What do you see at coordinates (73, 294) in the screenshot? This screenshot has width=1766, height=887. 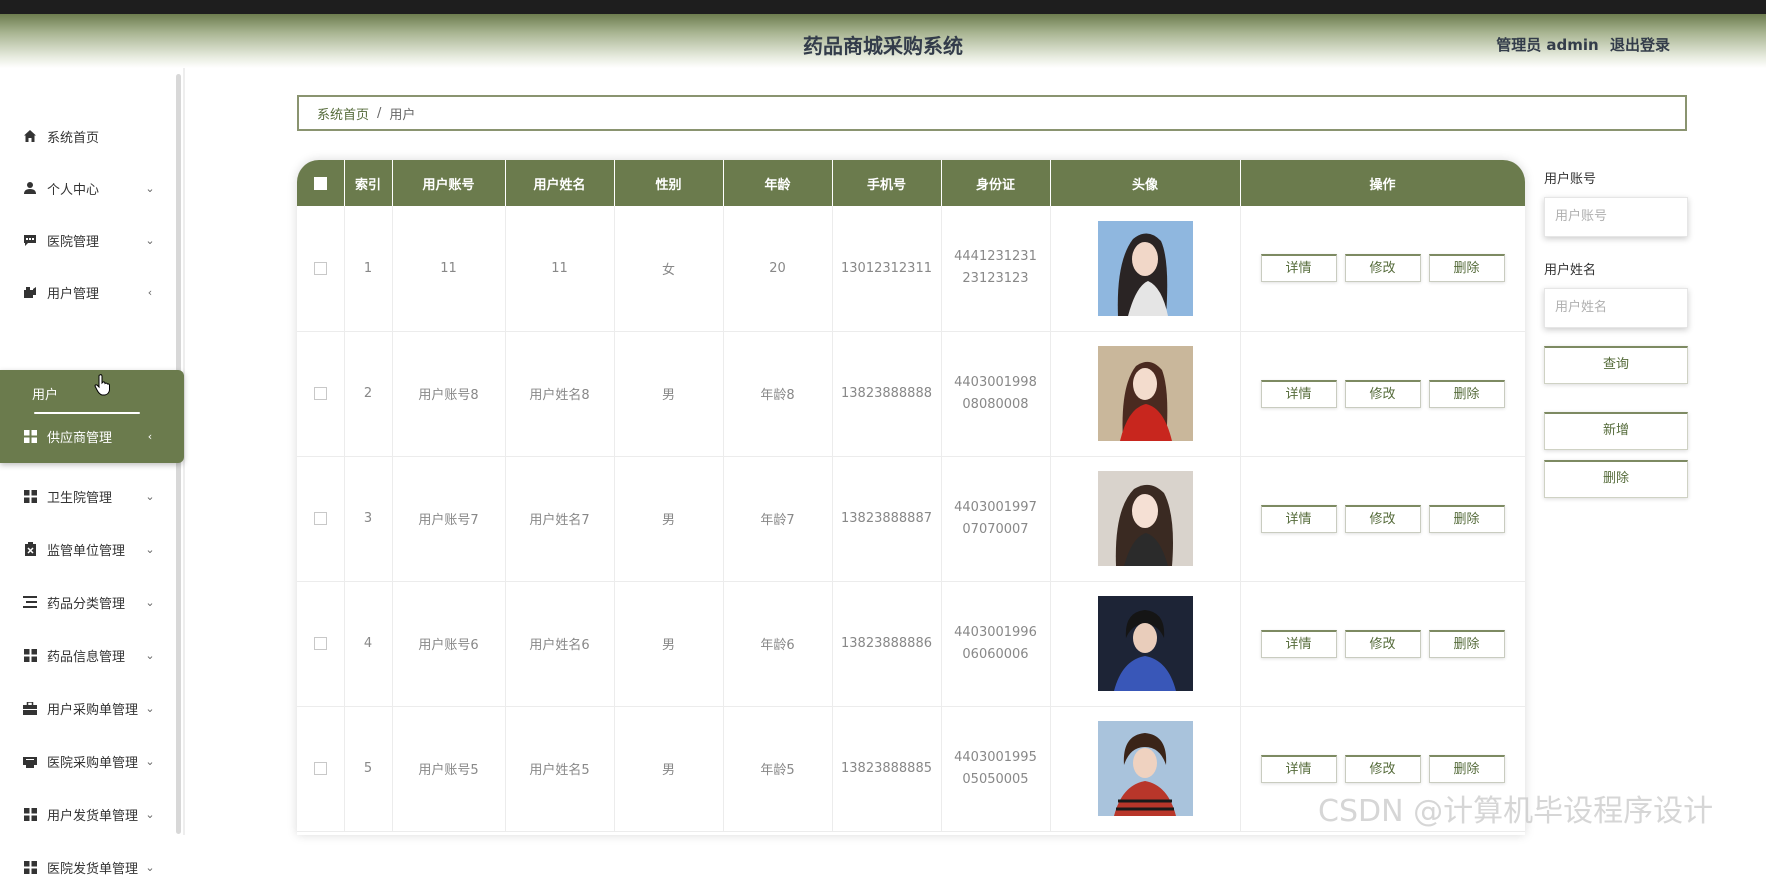 I see `sidebar-item-label: 用户管理` at bounding box center [73, 294].